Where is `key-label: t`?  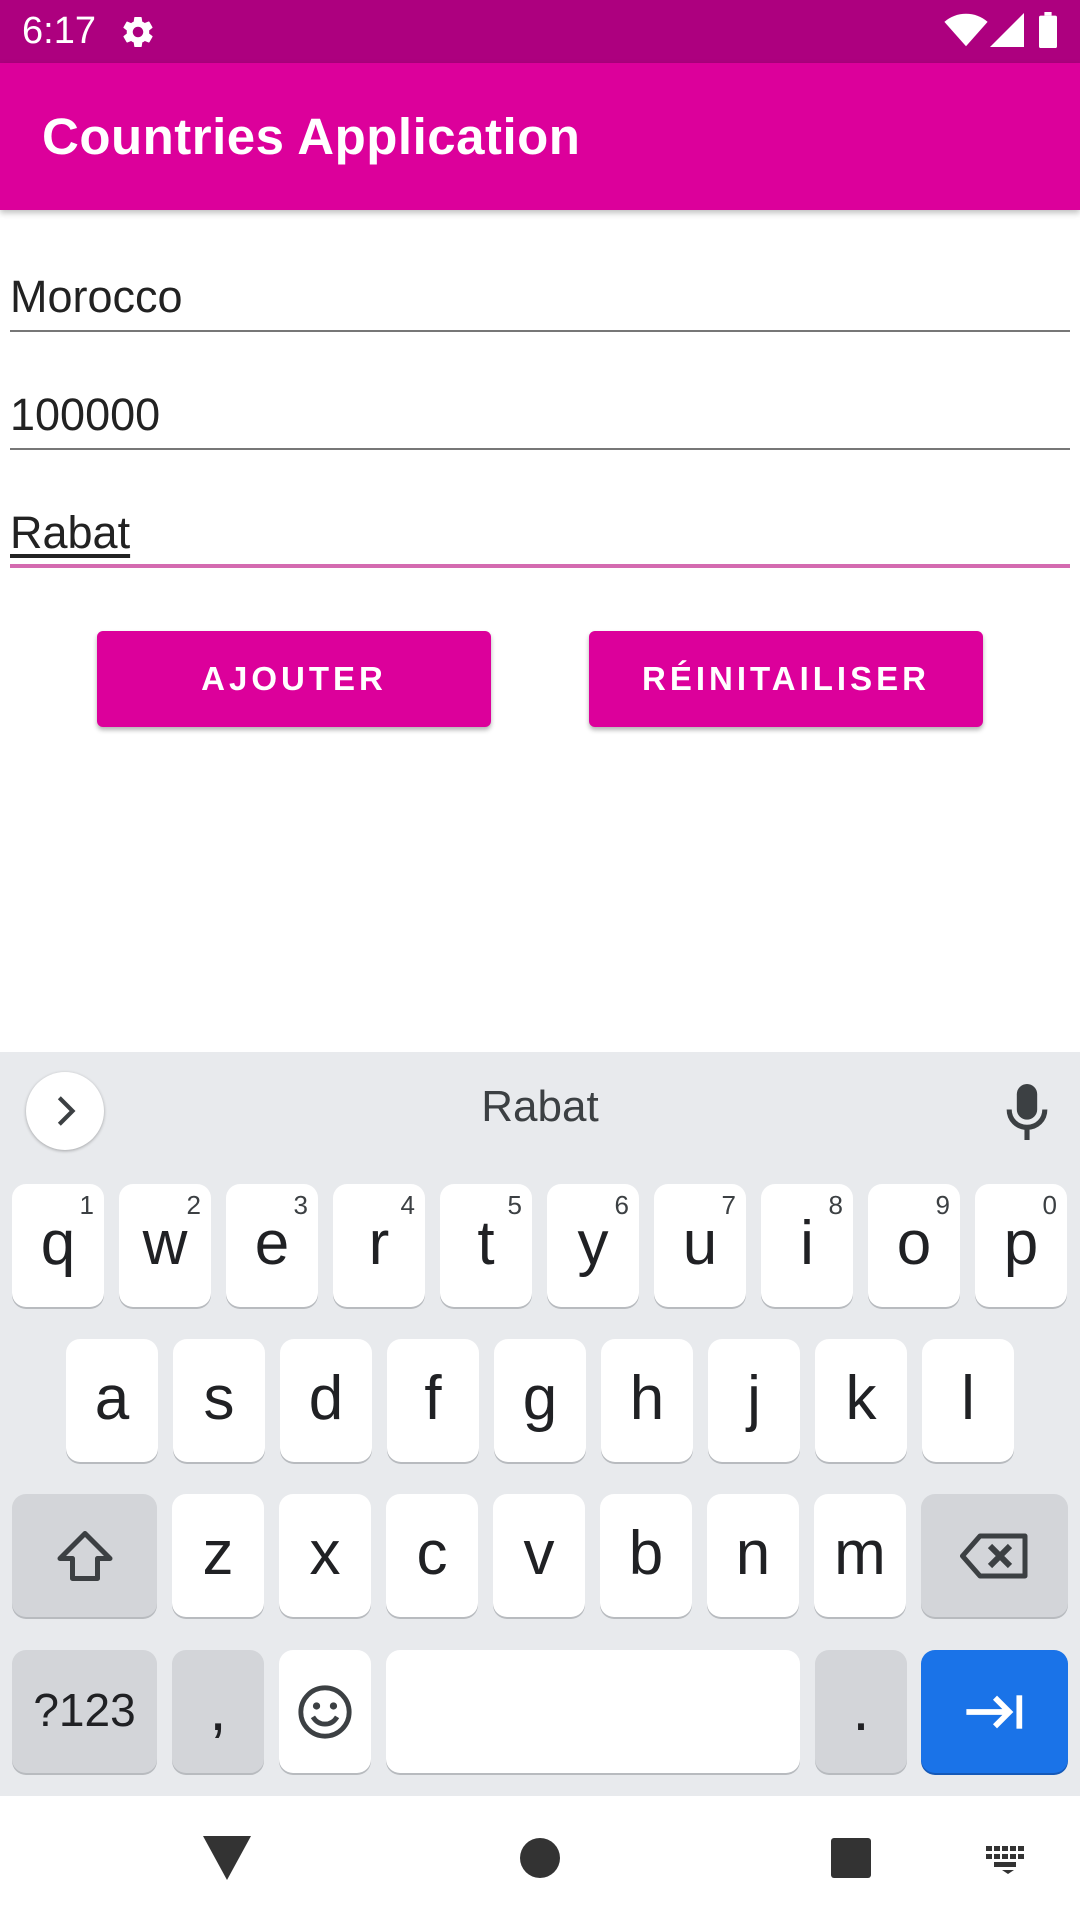 key-label: t is located at coordinates (486, 1243).